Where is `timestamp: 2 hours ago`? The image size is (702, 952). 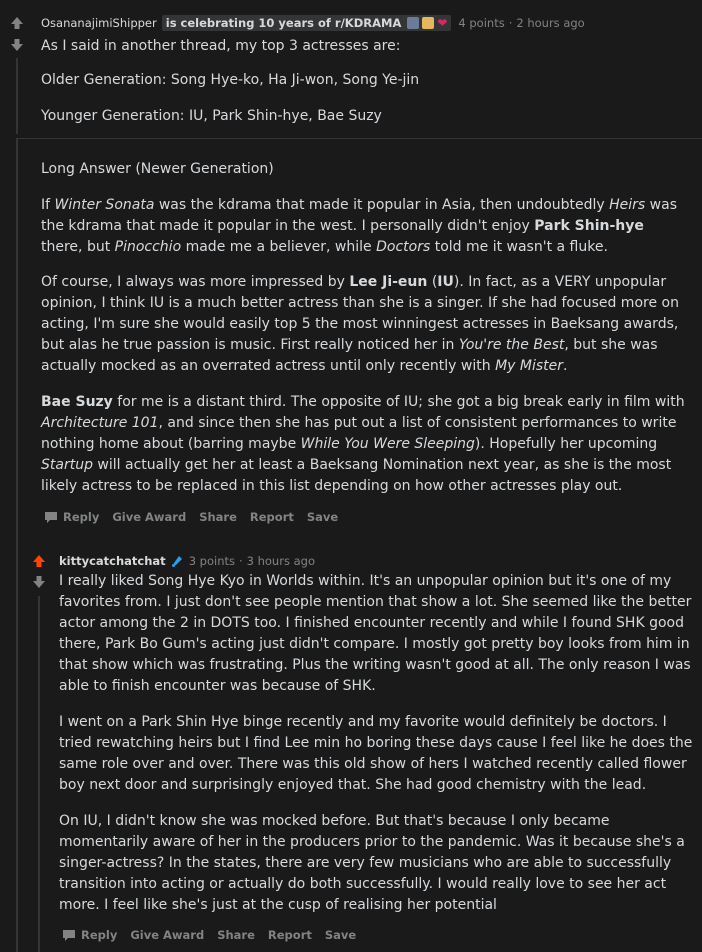
timestamp: 2 hours ago is located at coordinates (550, 23).